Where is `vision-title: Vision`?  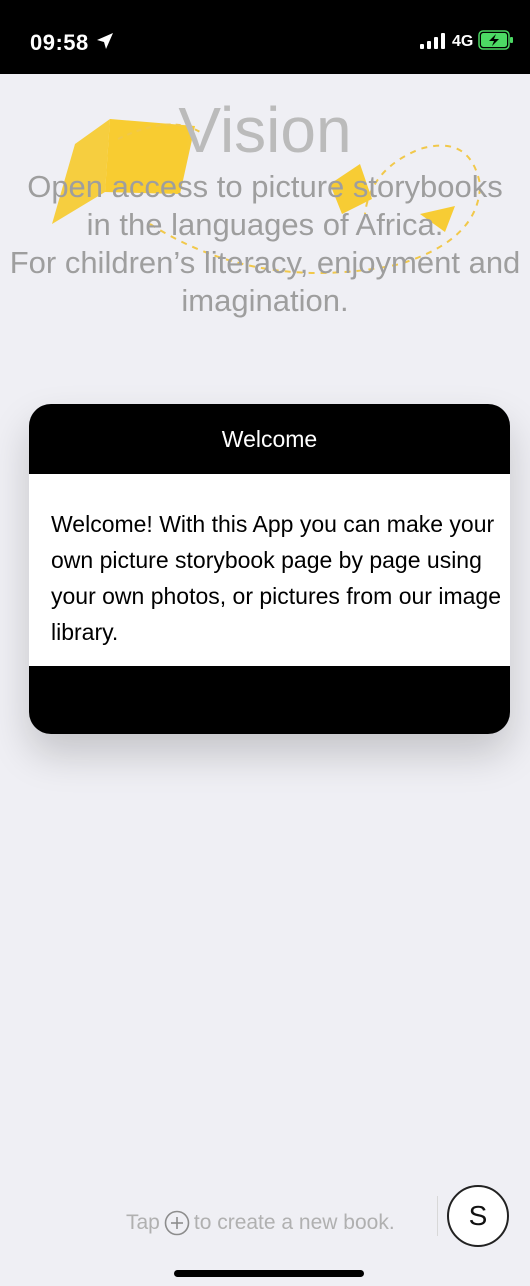 vision-title: Vision is located at coordinates (265, 130).